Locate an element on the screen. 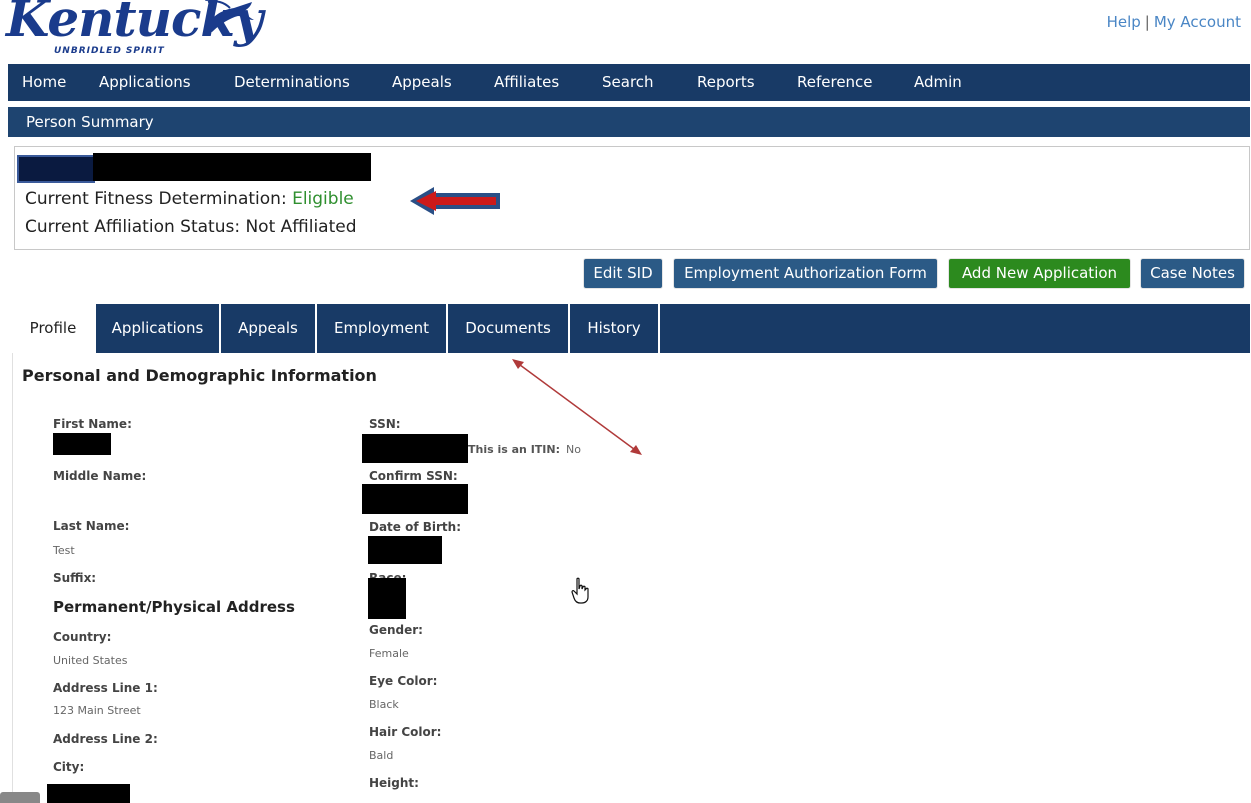 The width and height of the screenshot is (1251, 803). nav-affiliates: Affiliates is located at coordinates (526, 82).